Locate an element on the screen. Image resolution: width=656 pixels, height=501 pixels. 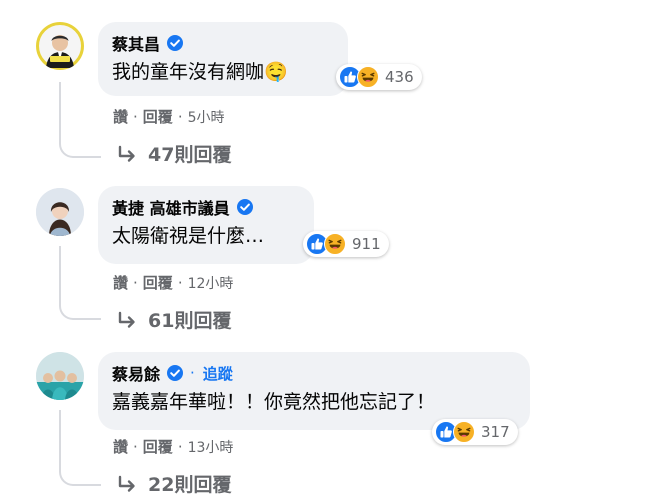
author-name: 蔡其昌 is located at coordinates (136, 43).